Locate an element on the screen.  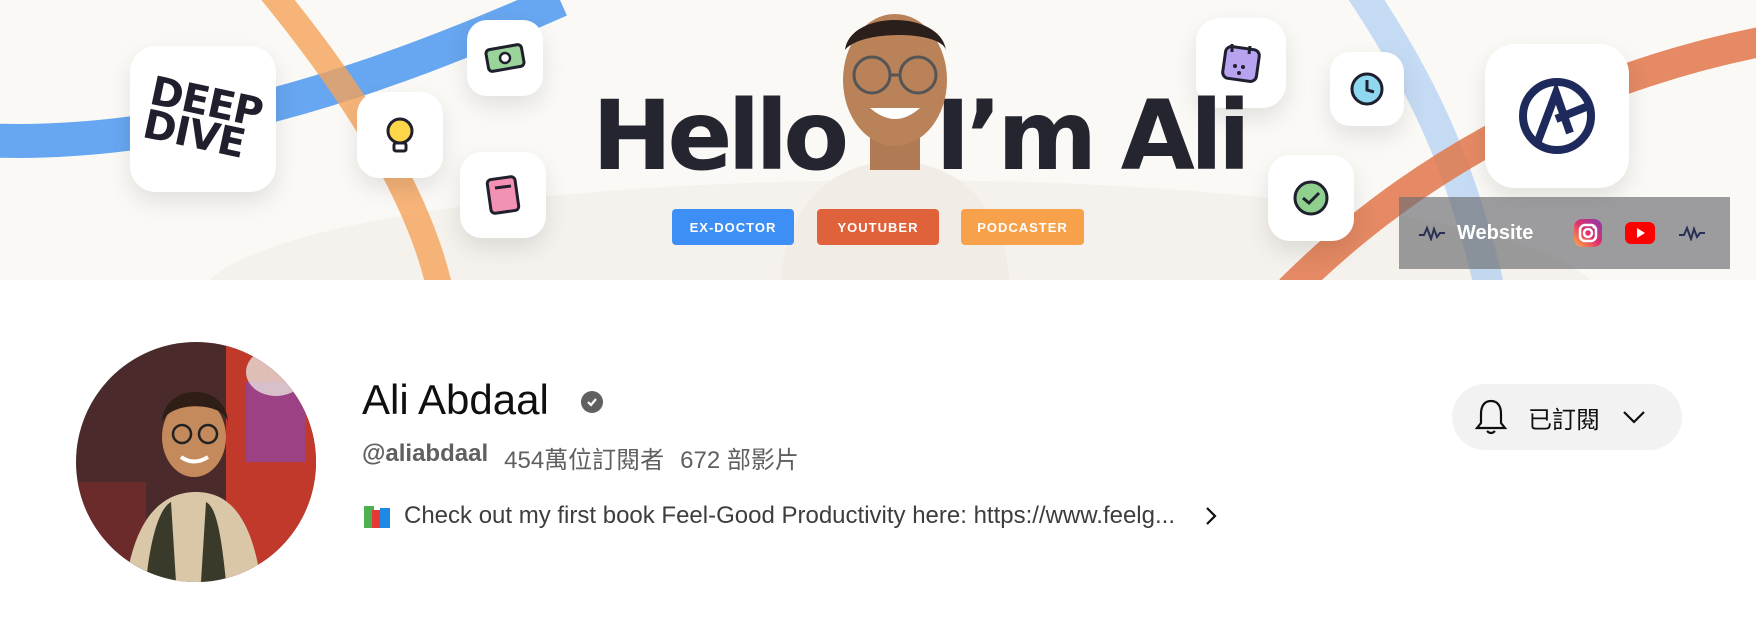
books-emoji-icon is located at coordinates (377, 516).